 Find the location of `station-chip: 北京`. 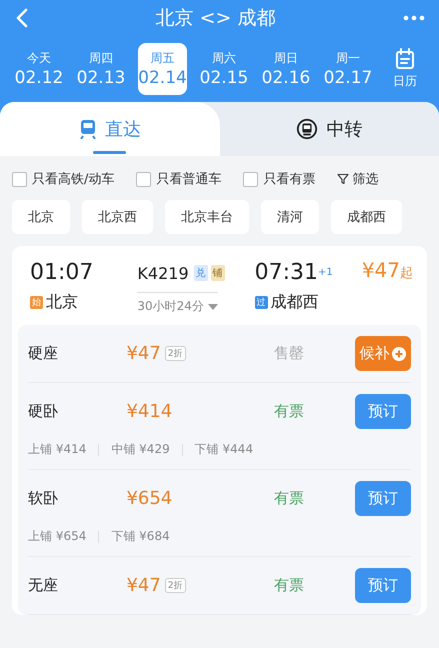

station-chip: 北京 is located at coordinates (41, 217).